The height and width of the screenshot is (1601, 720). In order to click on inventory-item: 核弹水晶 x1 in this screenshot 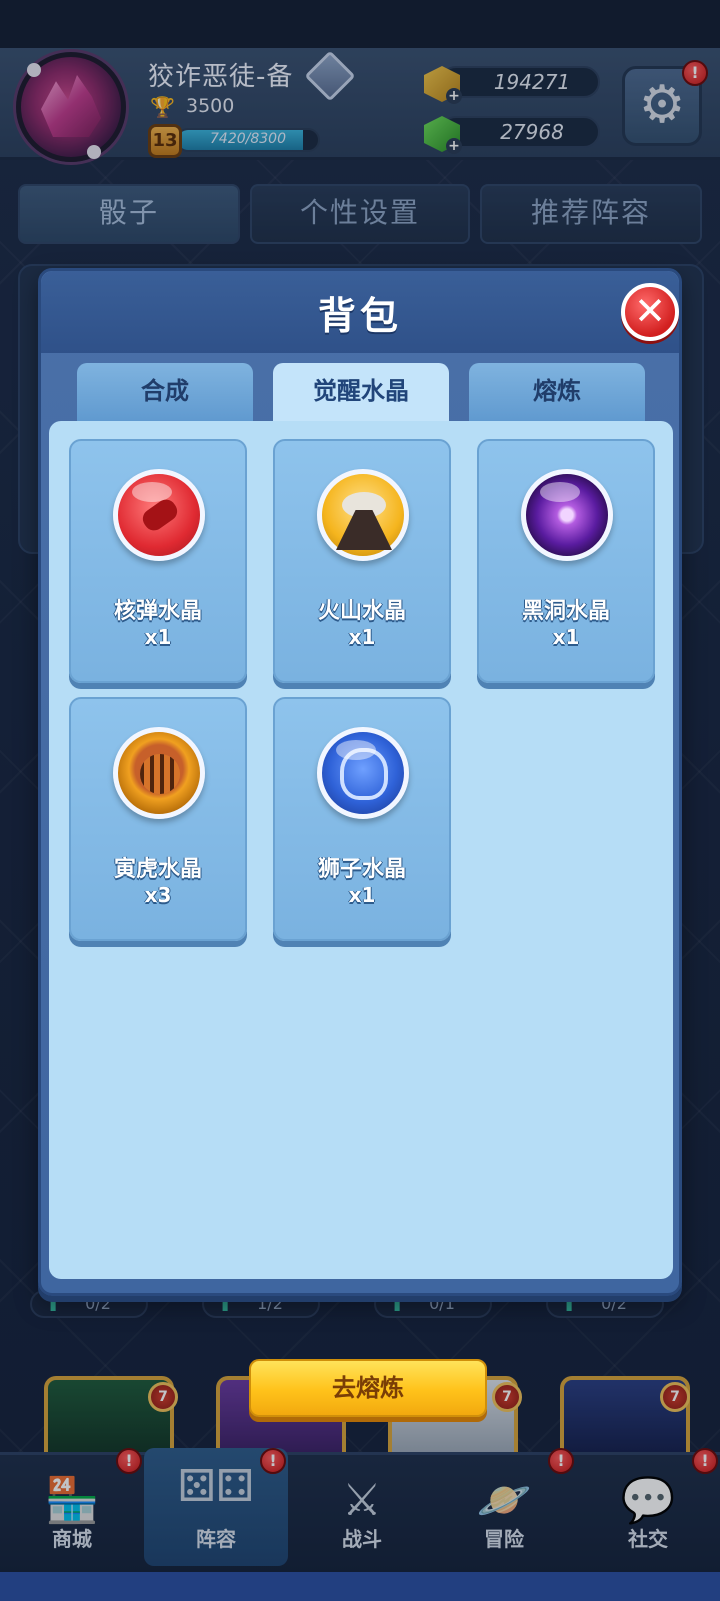, I will do `click(158, 561)`.